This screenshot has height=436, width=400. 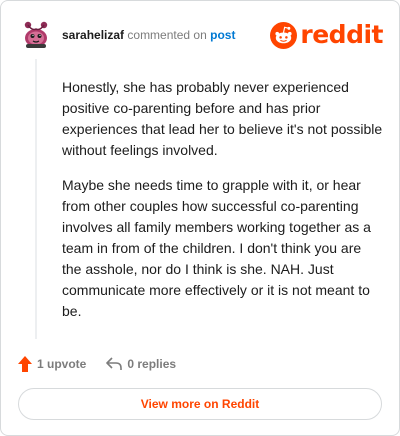 What do you see at coordinates (200, 404) in the screenshot?
I see `view-more-button: View more on Reddit` at bounding box center [200, 404].